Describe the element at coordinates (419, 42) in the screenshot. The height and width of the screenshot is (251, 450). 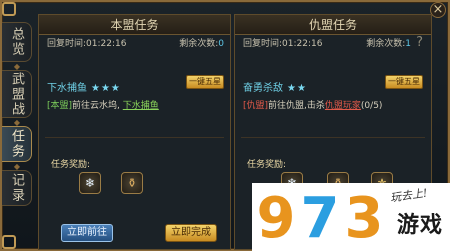
I see `help-icon: ?` at that location.